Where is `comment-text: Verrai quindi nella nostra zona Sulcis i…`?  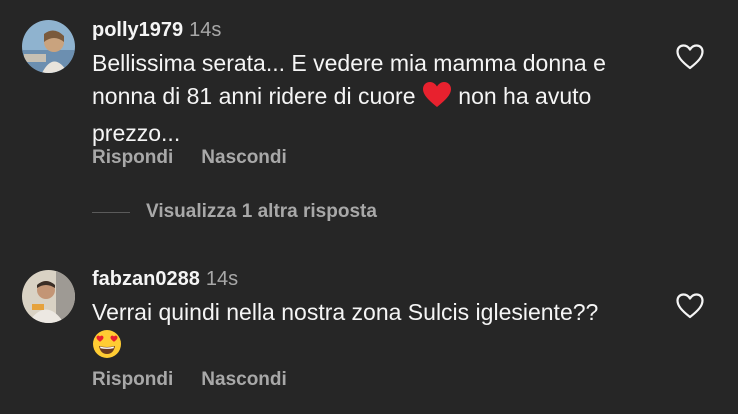
comment-text: Verrai quindi nella nostra zona Sulcis i… is located at coordinates (372, 332).